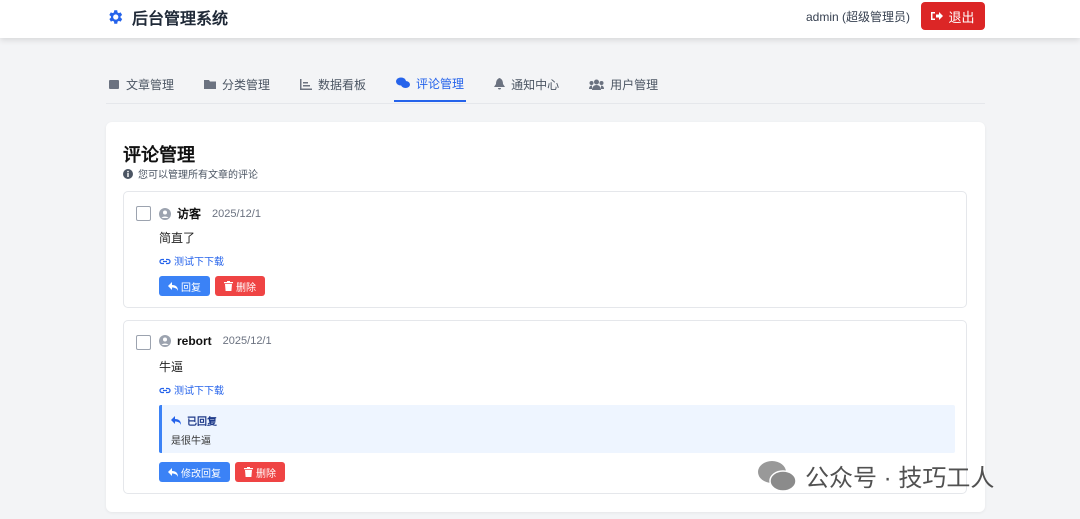 The width and height of the screenshot is (1080, 519). I want to click on logout-button: 退出, so click(953, 16).